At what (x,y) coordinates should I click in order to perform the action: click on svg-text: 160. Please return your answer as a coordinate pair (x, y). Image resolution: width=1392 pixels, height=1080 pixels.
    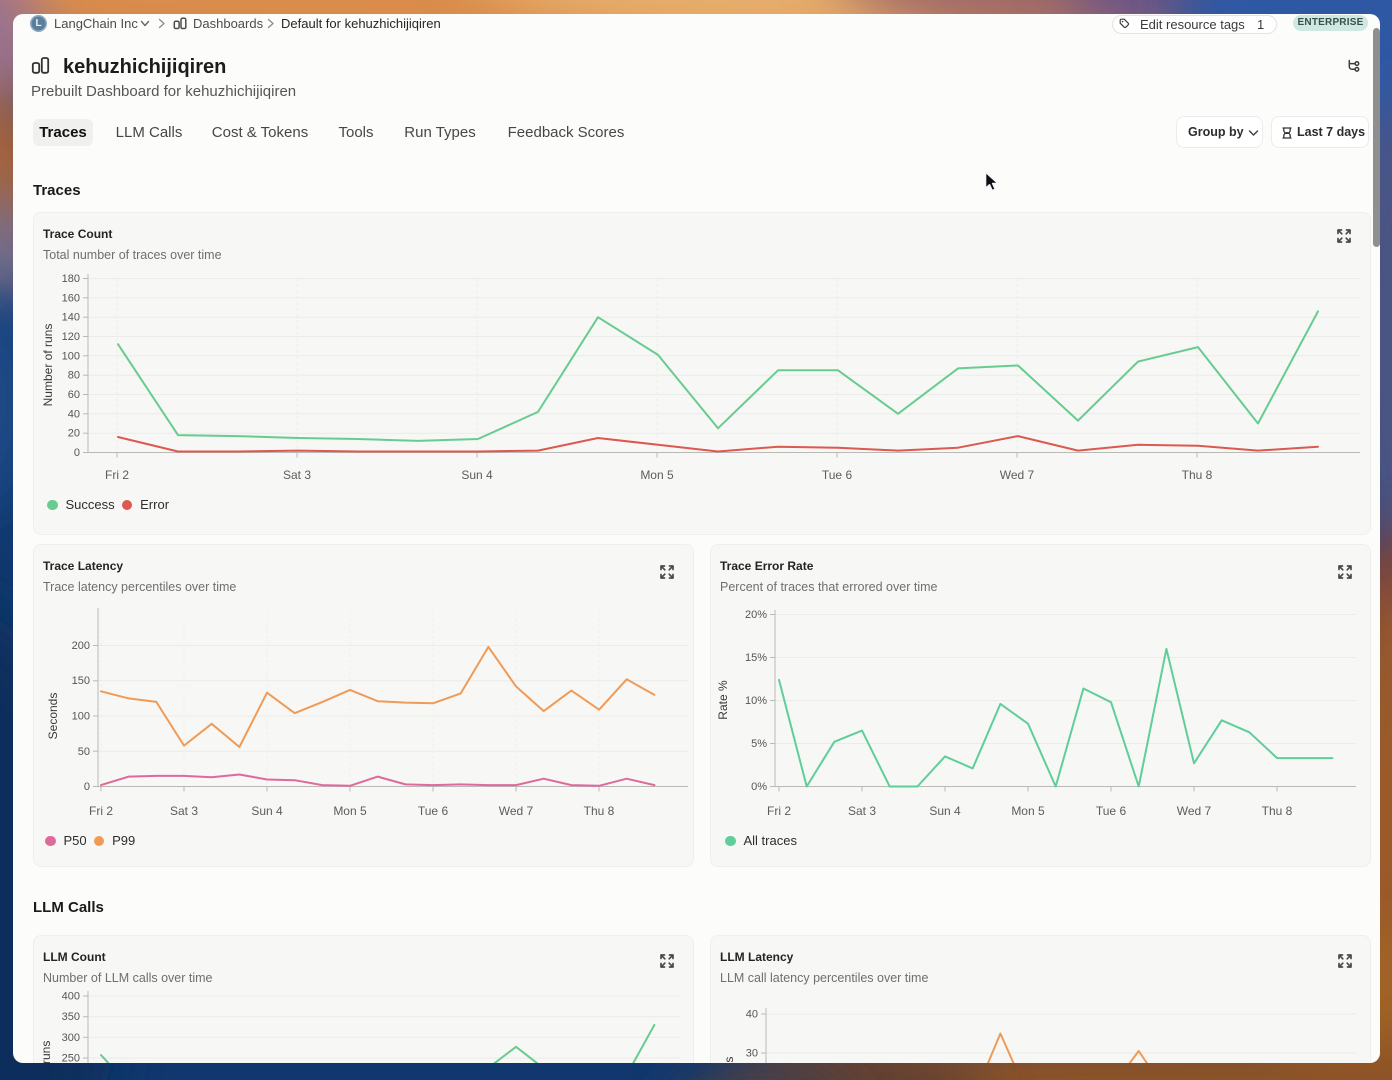
    Looking at the image, I should click on (71, 298).